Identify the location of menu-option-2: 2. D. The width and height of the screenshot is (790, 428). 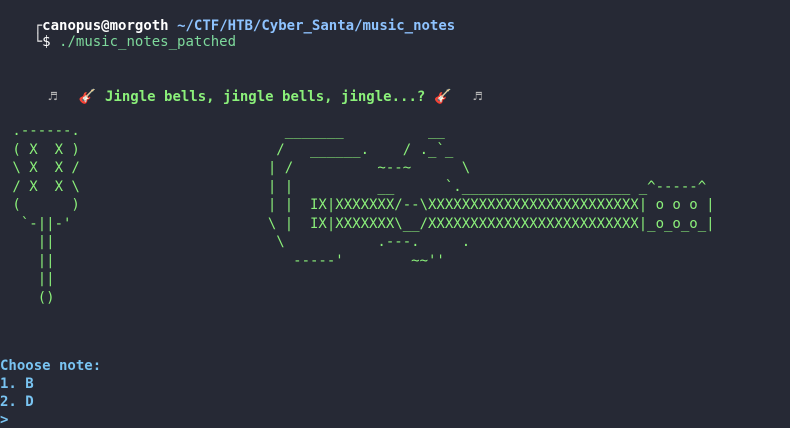
(17, 402).